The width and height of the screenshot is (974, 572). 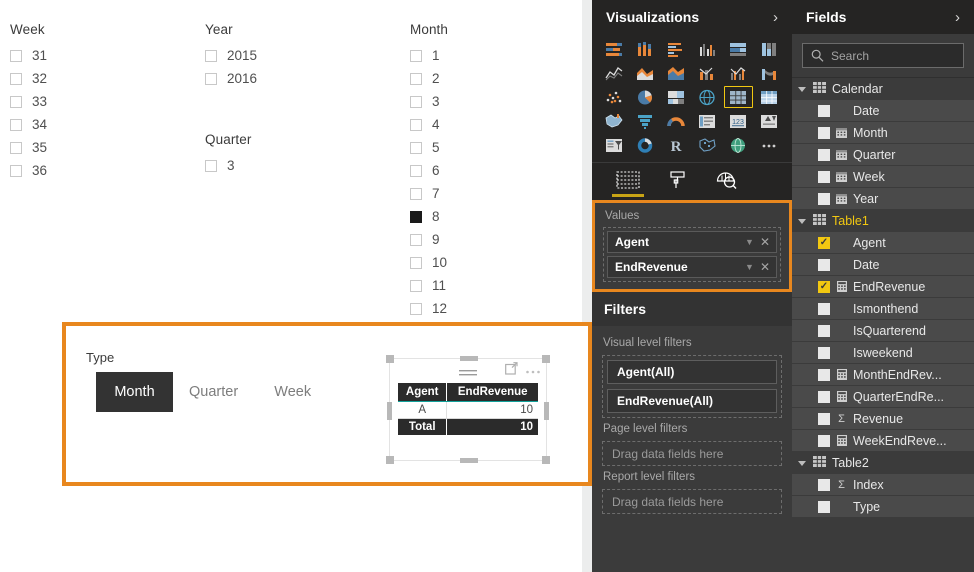 I want to click on fields-table-table1: Table1, so click(x=883, y=221).